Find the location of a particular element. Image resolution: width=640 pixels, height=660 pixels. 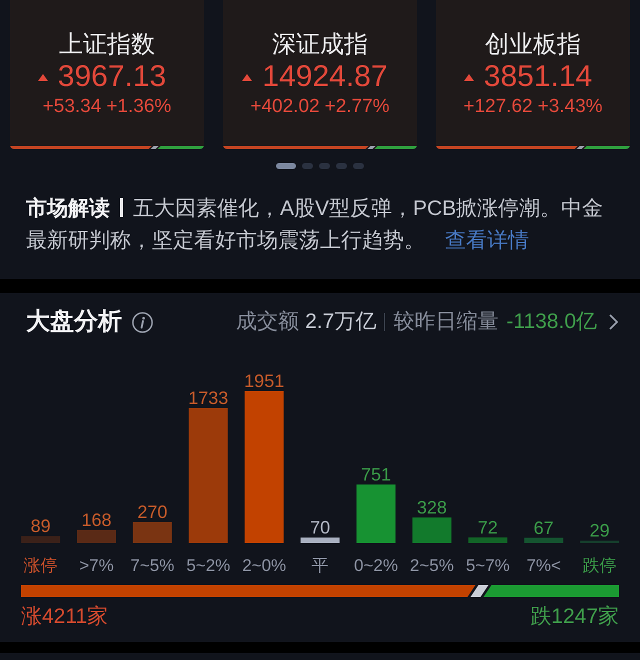

market-commentary: 市场解读 五大因素催化，A股V型反弹，PCB掀涨停潮。中金最新研判称，坚定看好市场震荡上行趋势。 查看详情 is located at coordinates (315, 225).